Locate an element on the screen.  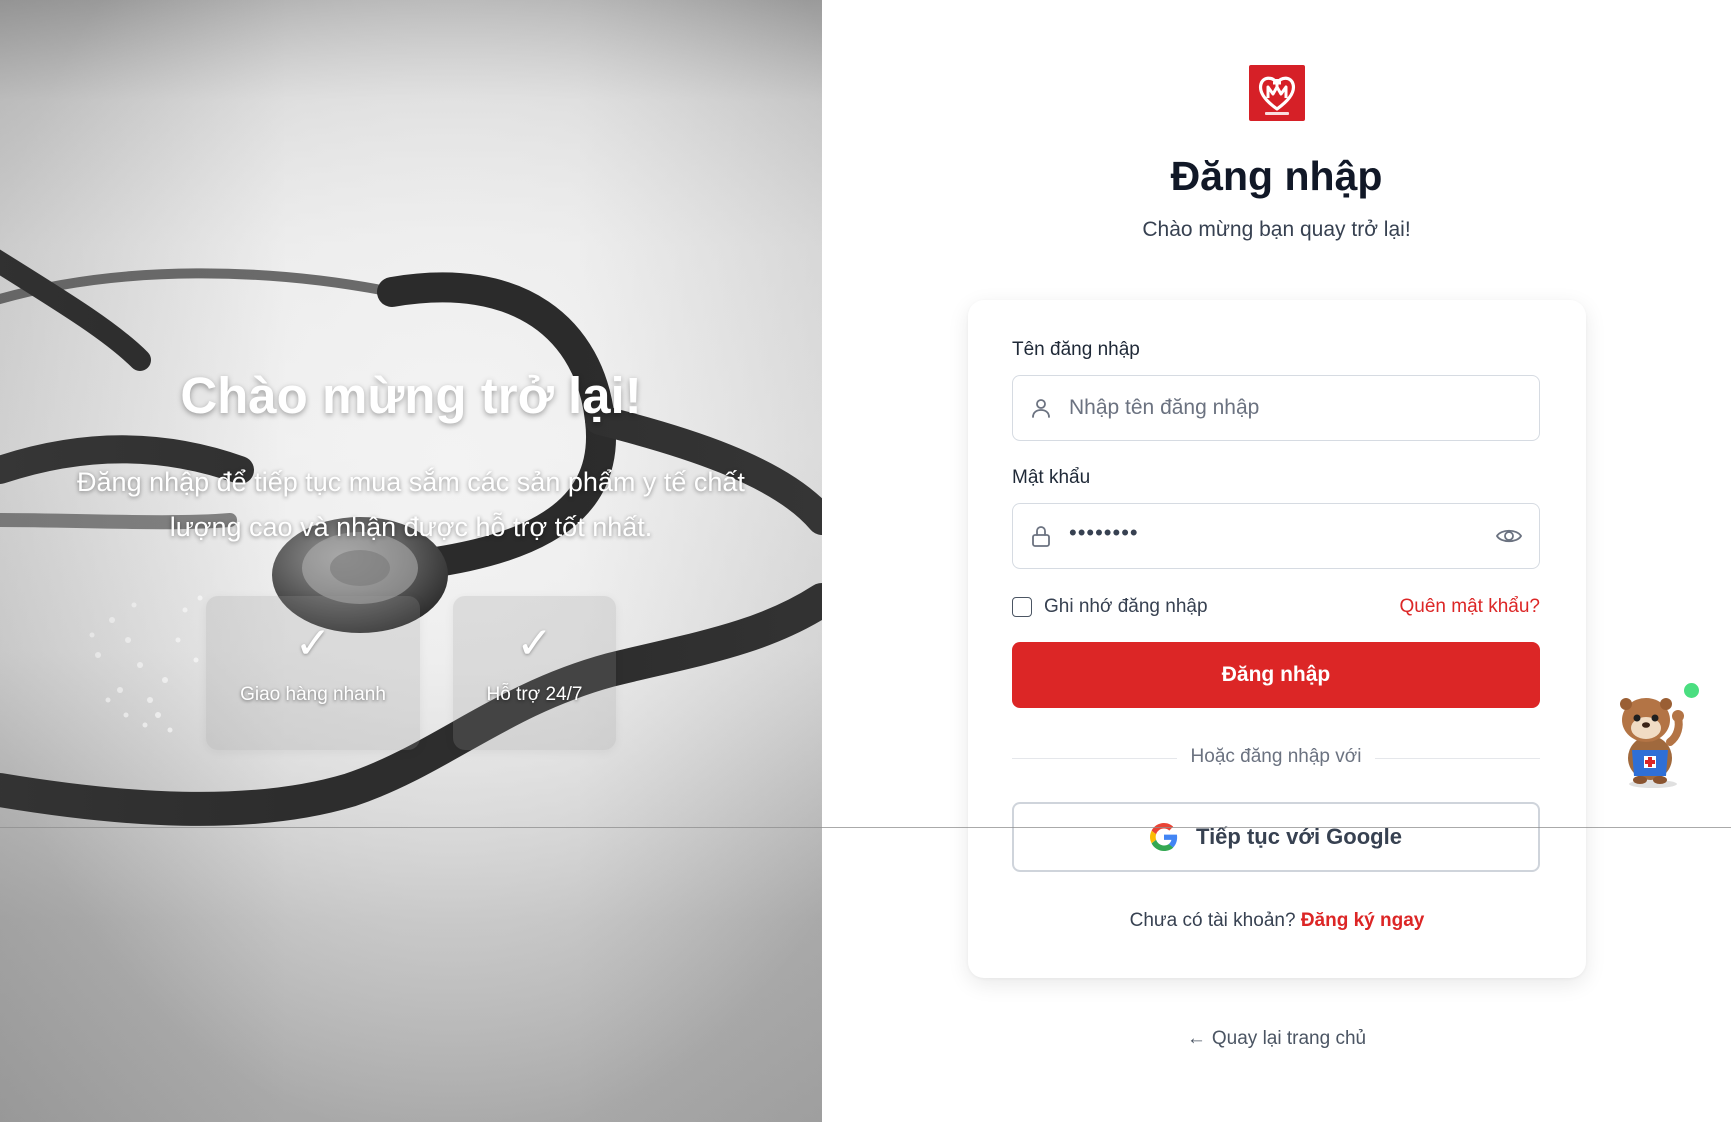
divider: Hoặc đăng nhập với is located at coordinates (1276, 758).